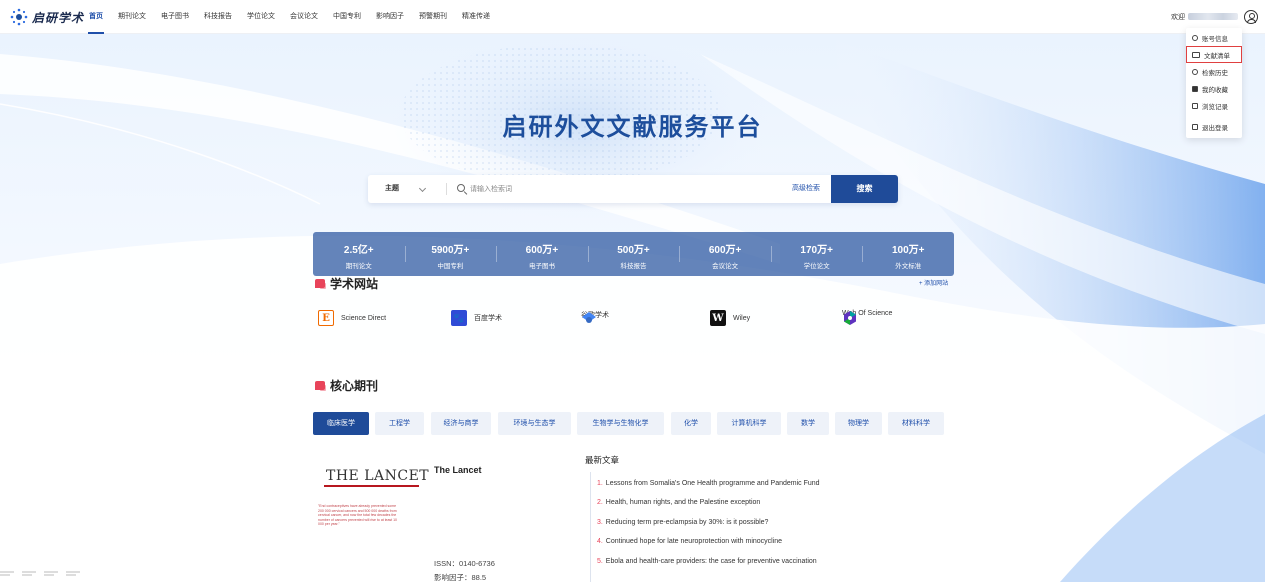 This screenshot has width=1265, height=582. I want to click on welcome-label: 欢迎, so click(1178, 17).